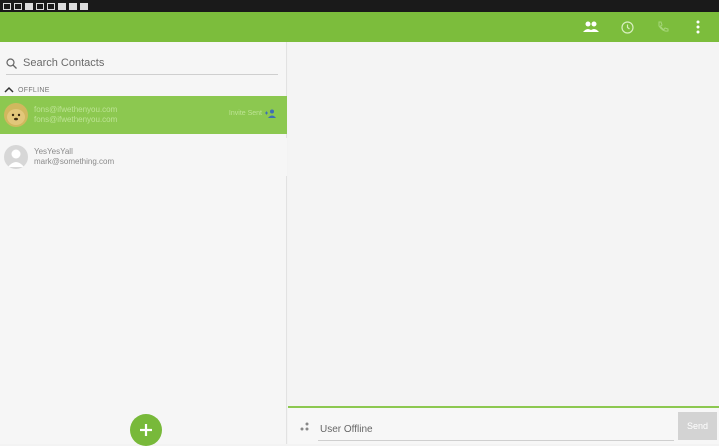  What do you see at coordinates (663, 27) in the screenshot?
I see `call-icon` at bounding box center [663, 27].